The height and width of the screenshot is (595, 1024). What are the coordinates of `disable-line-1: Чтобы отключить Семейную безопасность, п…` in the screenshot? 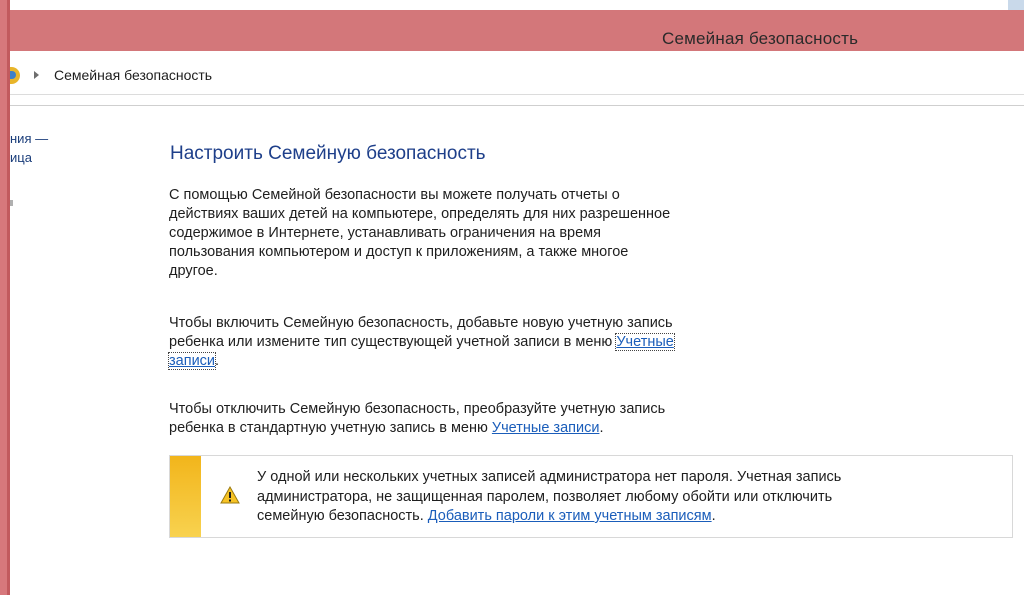 It's located at (417, 409).